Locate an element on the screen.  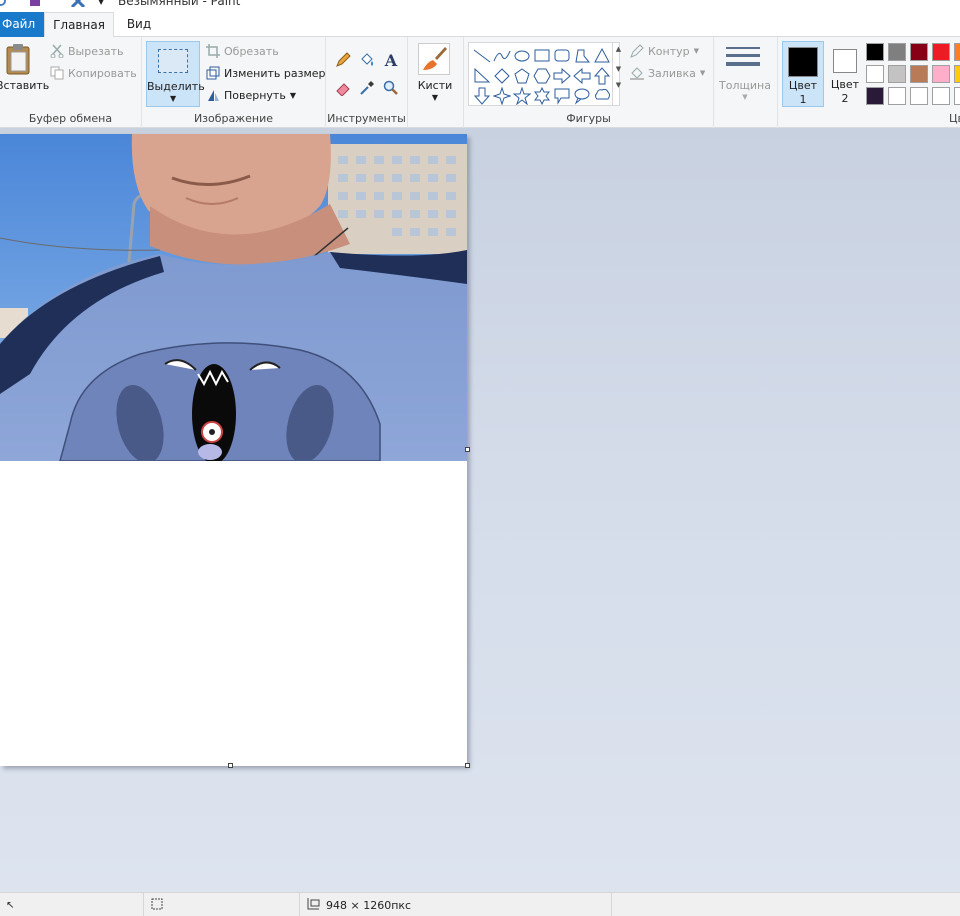
color2-button: Цвет 2 is located at coordinates (849, 74).